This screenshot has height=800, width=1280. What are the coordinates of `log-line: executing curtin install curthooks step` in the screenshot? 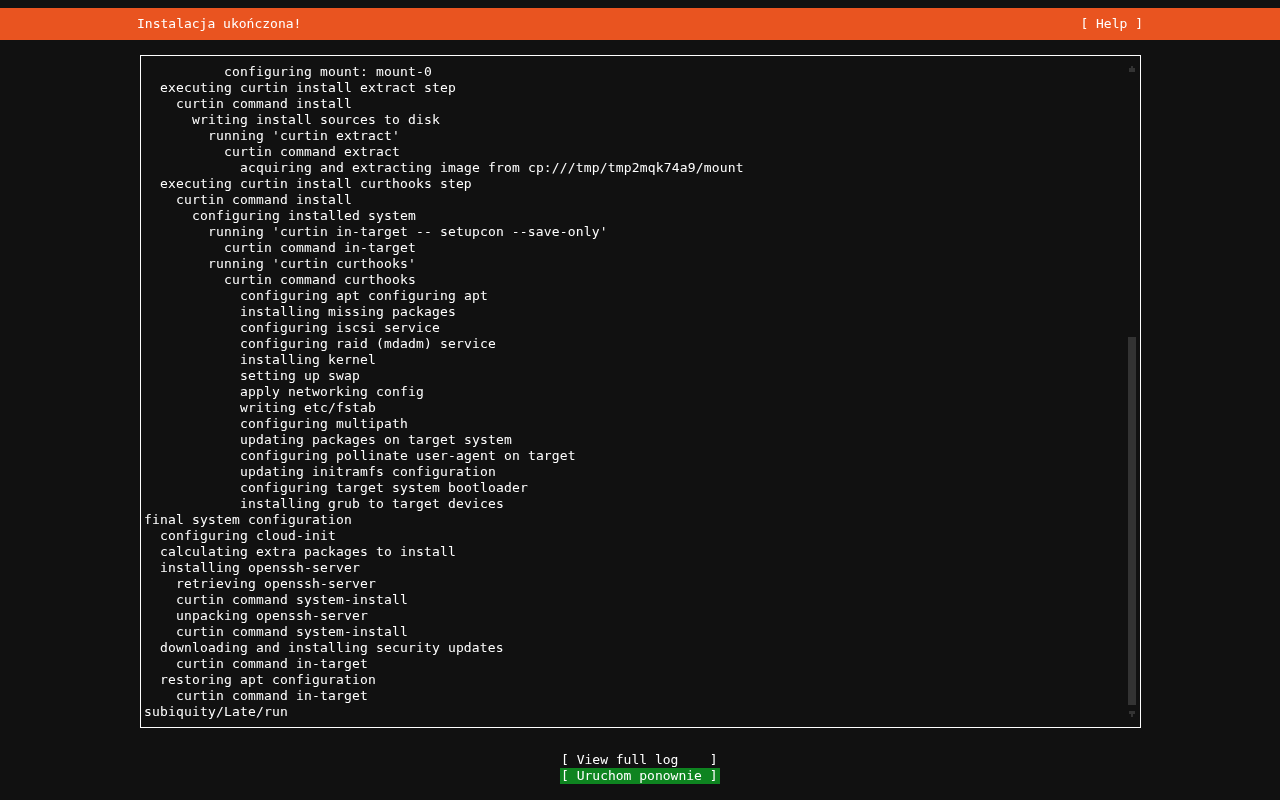 It's located at (316, 184).